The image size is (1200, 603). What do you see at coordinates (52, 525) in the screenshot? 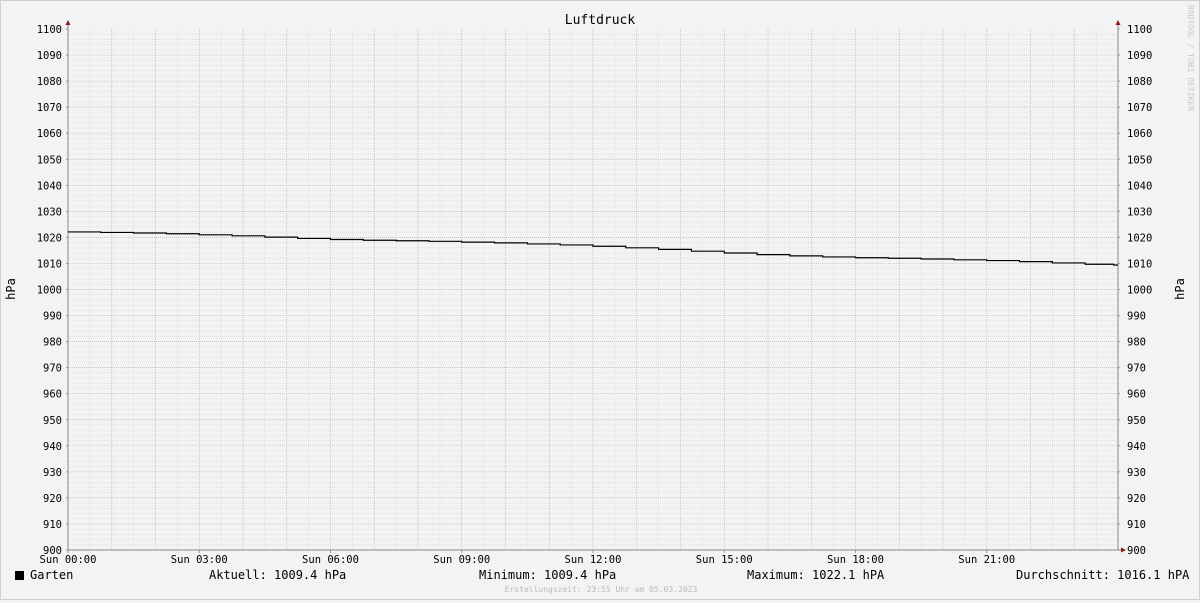
I see `y-tick-label-left: 910` at bounding box center [52, 525].